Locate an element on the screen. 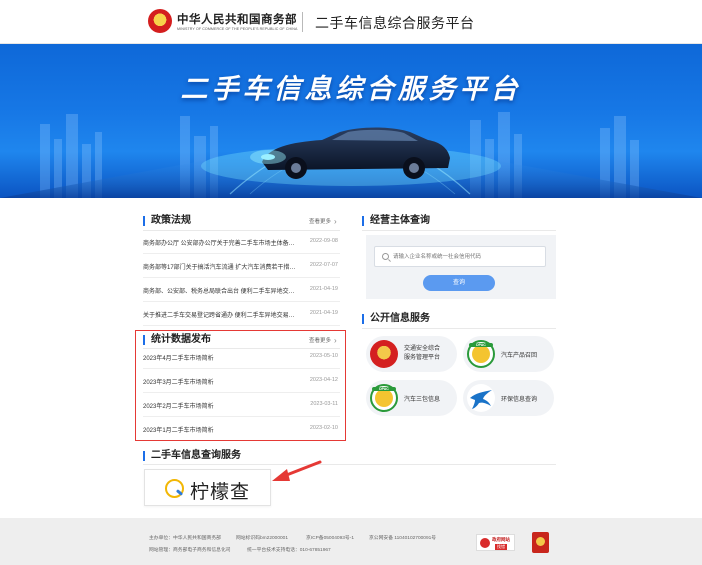 Image resolution: width=702 pixels, height=565 pixels. stats-more-link: 查看更多 › is located at coordinates (323, 340).